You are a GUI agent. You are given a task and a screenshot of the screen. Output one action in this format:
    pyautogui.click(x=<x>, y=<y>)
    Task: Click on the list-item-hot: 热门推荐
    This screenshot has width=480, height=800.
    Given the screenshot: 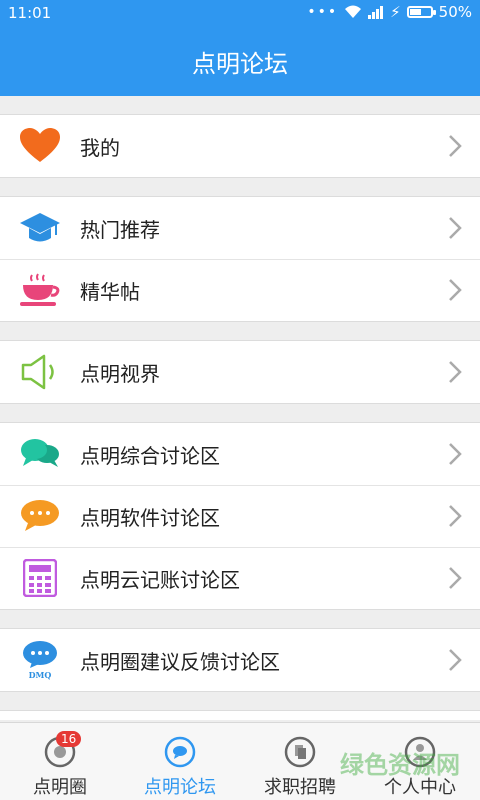 What is the action you would take?
    pyautogui.click(x=240, y=228)
    